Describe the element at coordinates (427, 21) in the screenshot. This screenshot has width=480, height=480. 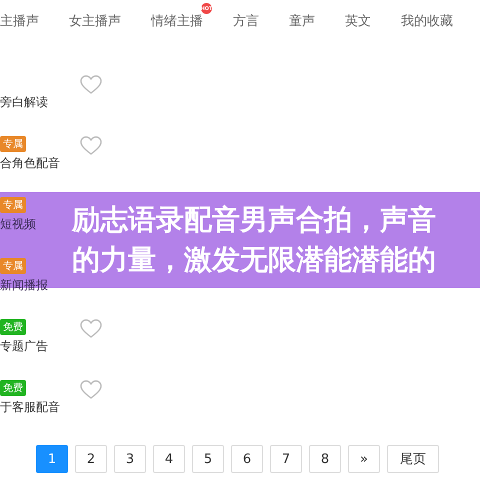
I see `category-tab: 我的收藏` at that location.